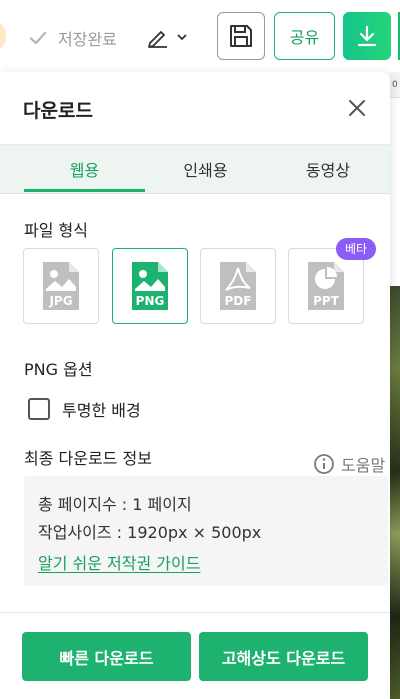 Image resolution: width=400 pixels, height=699 pixels. I want to click on pdf-format-text: PDF, so click(238, 301).